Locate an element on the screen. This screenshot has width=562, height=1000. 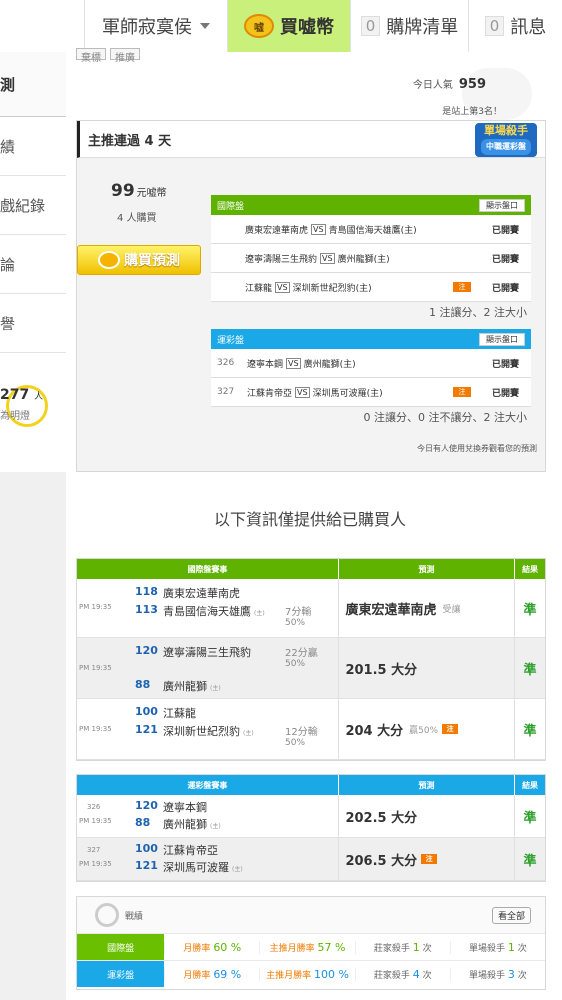
stat-value: 60 % is located at coordinates (227, 947).